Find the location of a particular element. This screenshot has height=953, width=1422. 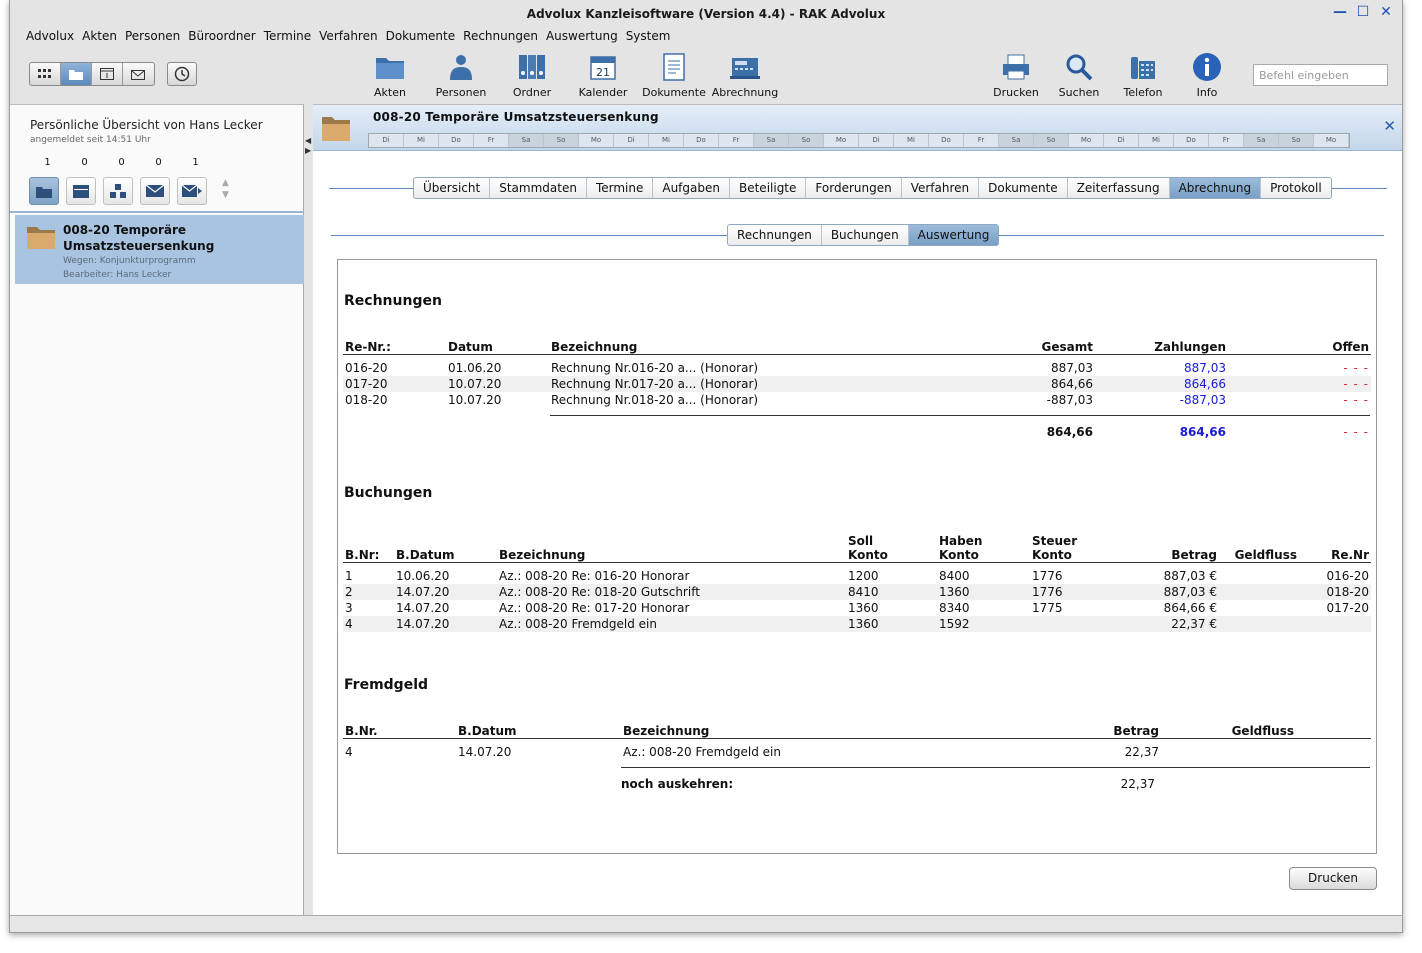

menu-verfahren: Verfahren is located at coordinates (348, 36).